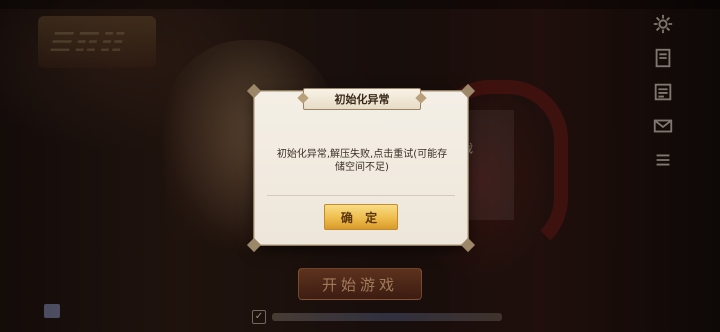 This screenshot has height=332, width=720. What do you see at coordinates (663, 126) in the screenshot?
I see `mail-icon` at bounding box center [663, 126].